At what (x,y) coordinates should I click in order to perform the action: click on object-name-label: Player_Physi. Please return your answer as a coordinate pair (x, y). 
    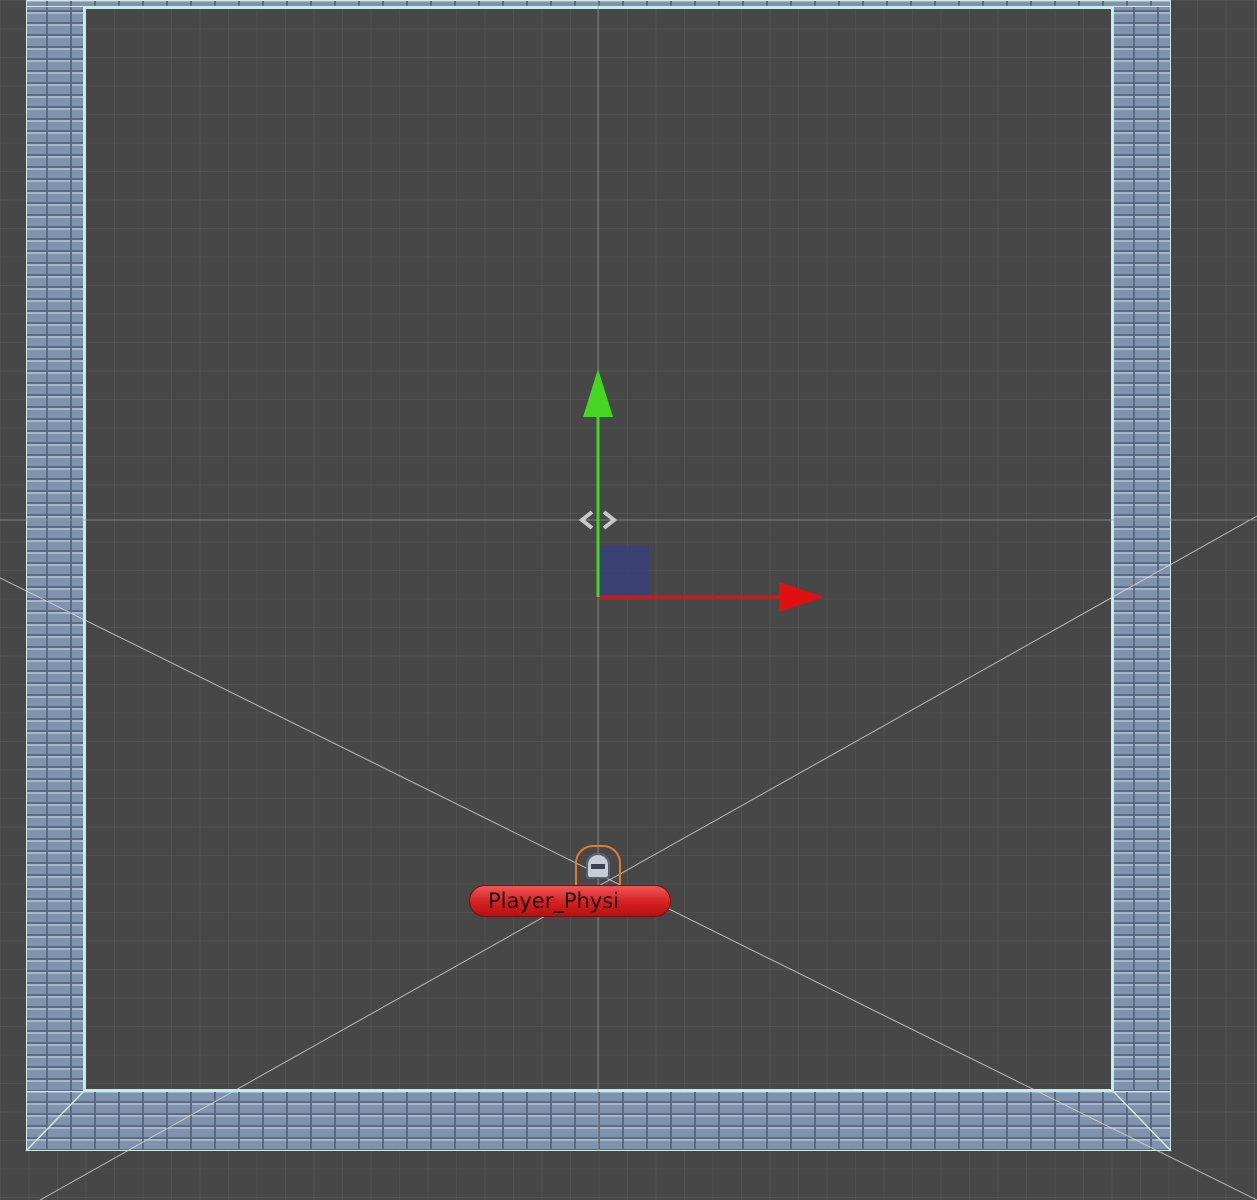
    Looking at the image, I should click on (570, 901).